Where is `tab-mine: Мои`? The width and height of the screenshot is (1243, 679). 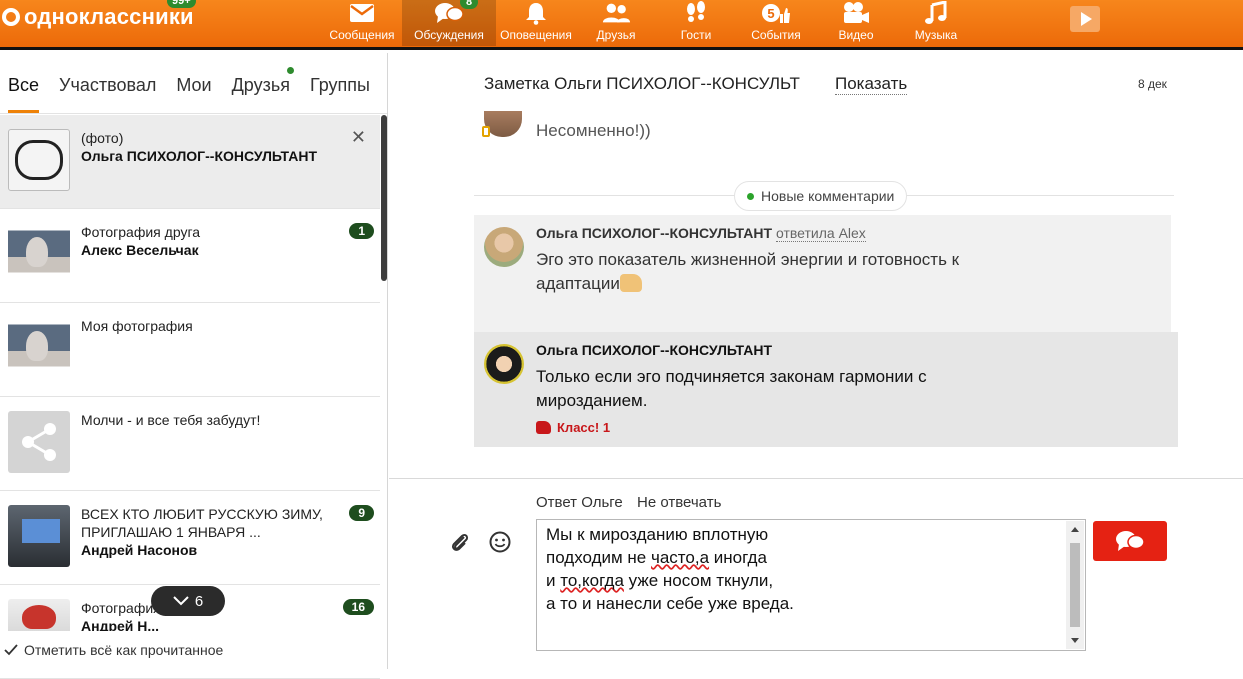
tab-mine: Мои is located at coordinates (193, 94).